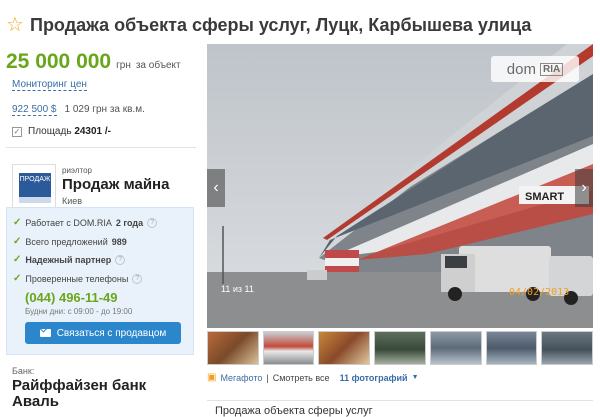 The height and width of the screenshot is (417, 600). I want to click on panel-item-verified-phones: ✓ Проверенные телефоны ?, so click(78, 278).